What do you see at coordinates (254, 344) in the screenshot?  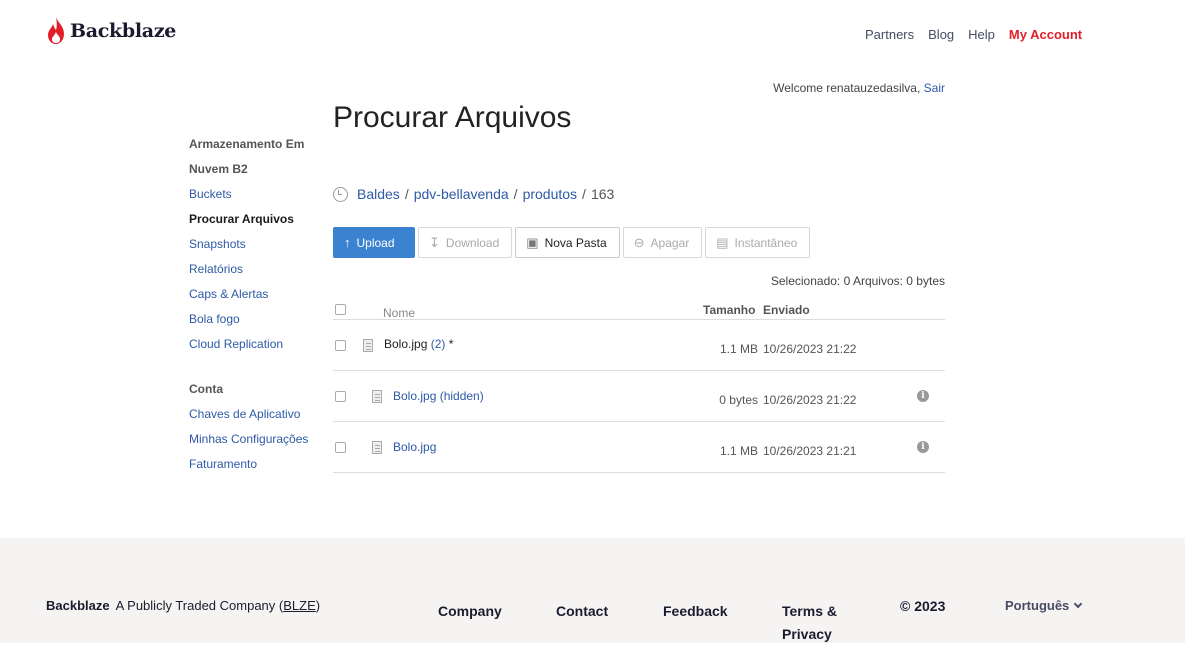 I see `sidebar-item-cloud-replication: Cloud Replication` at bounding box center [254, 344].